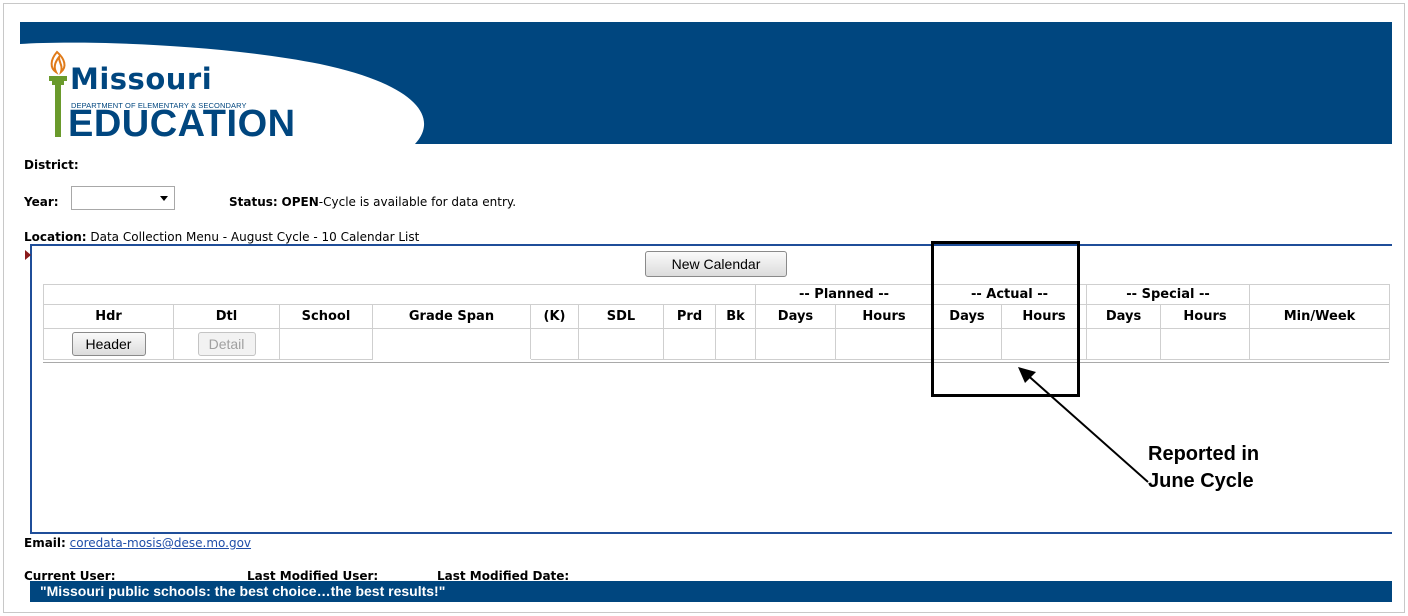 This screenshot has width=1408, height=616. I want to click on year-label: Year:, so click(41, 202).